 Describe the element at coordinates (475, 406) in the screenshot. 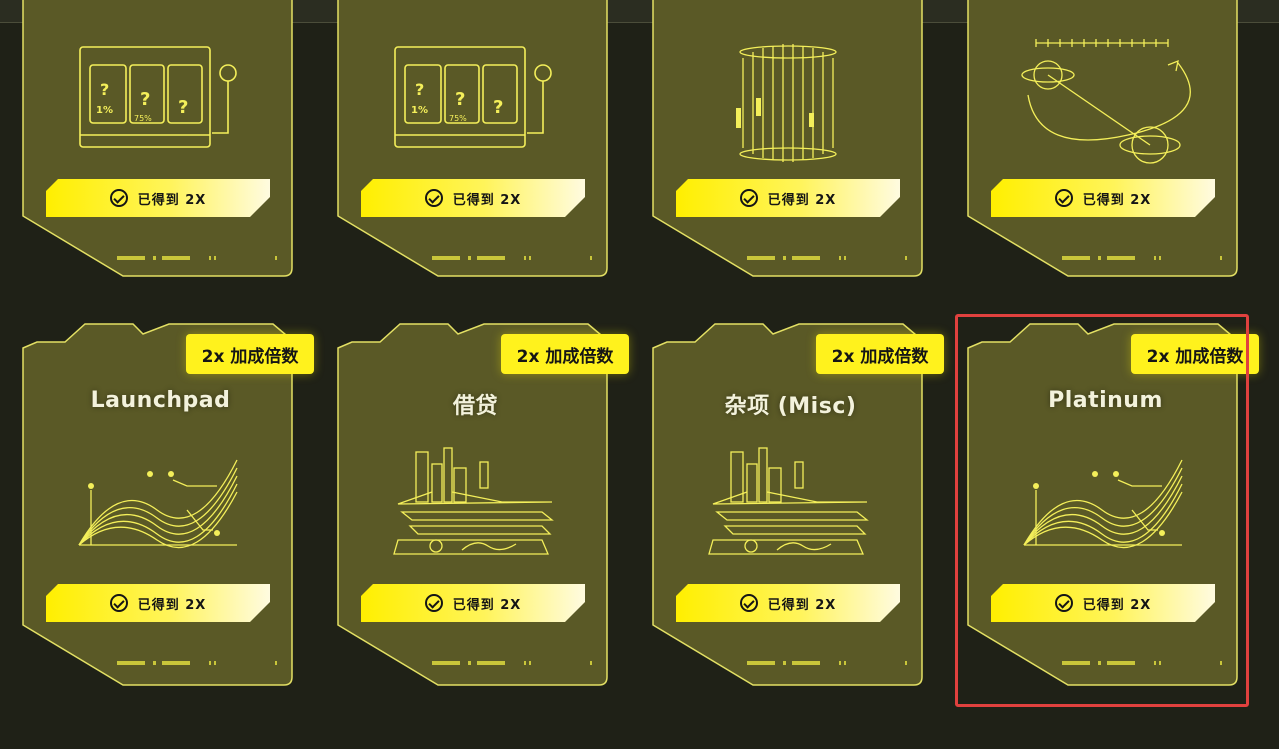

I see `card-title: 借贷` at that location.